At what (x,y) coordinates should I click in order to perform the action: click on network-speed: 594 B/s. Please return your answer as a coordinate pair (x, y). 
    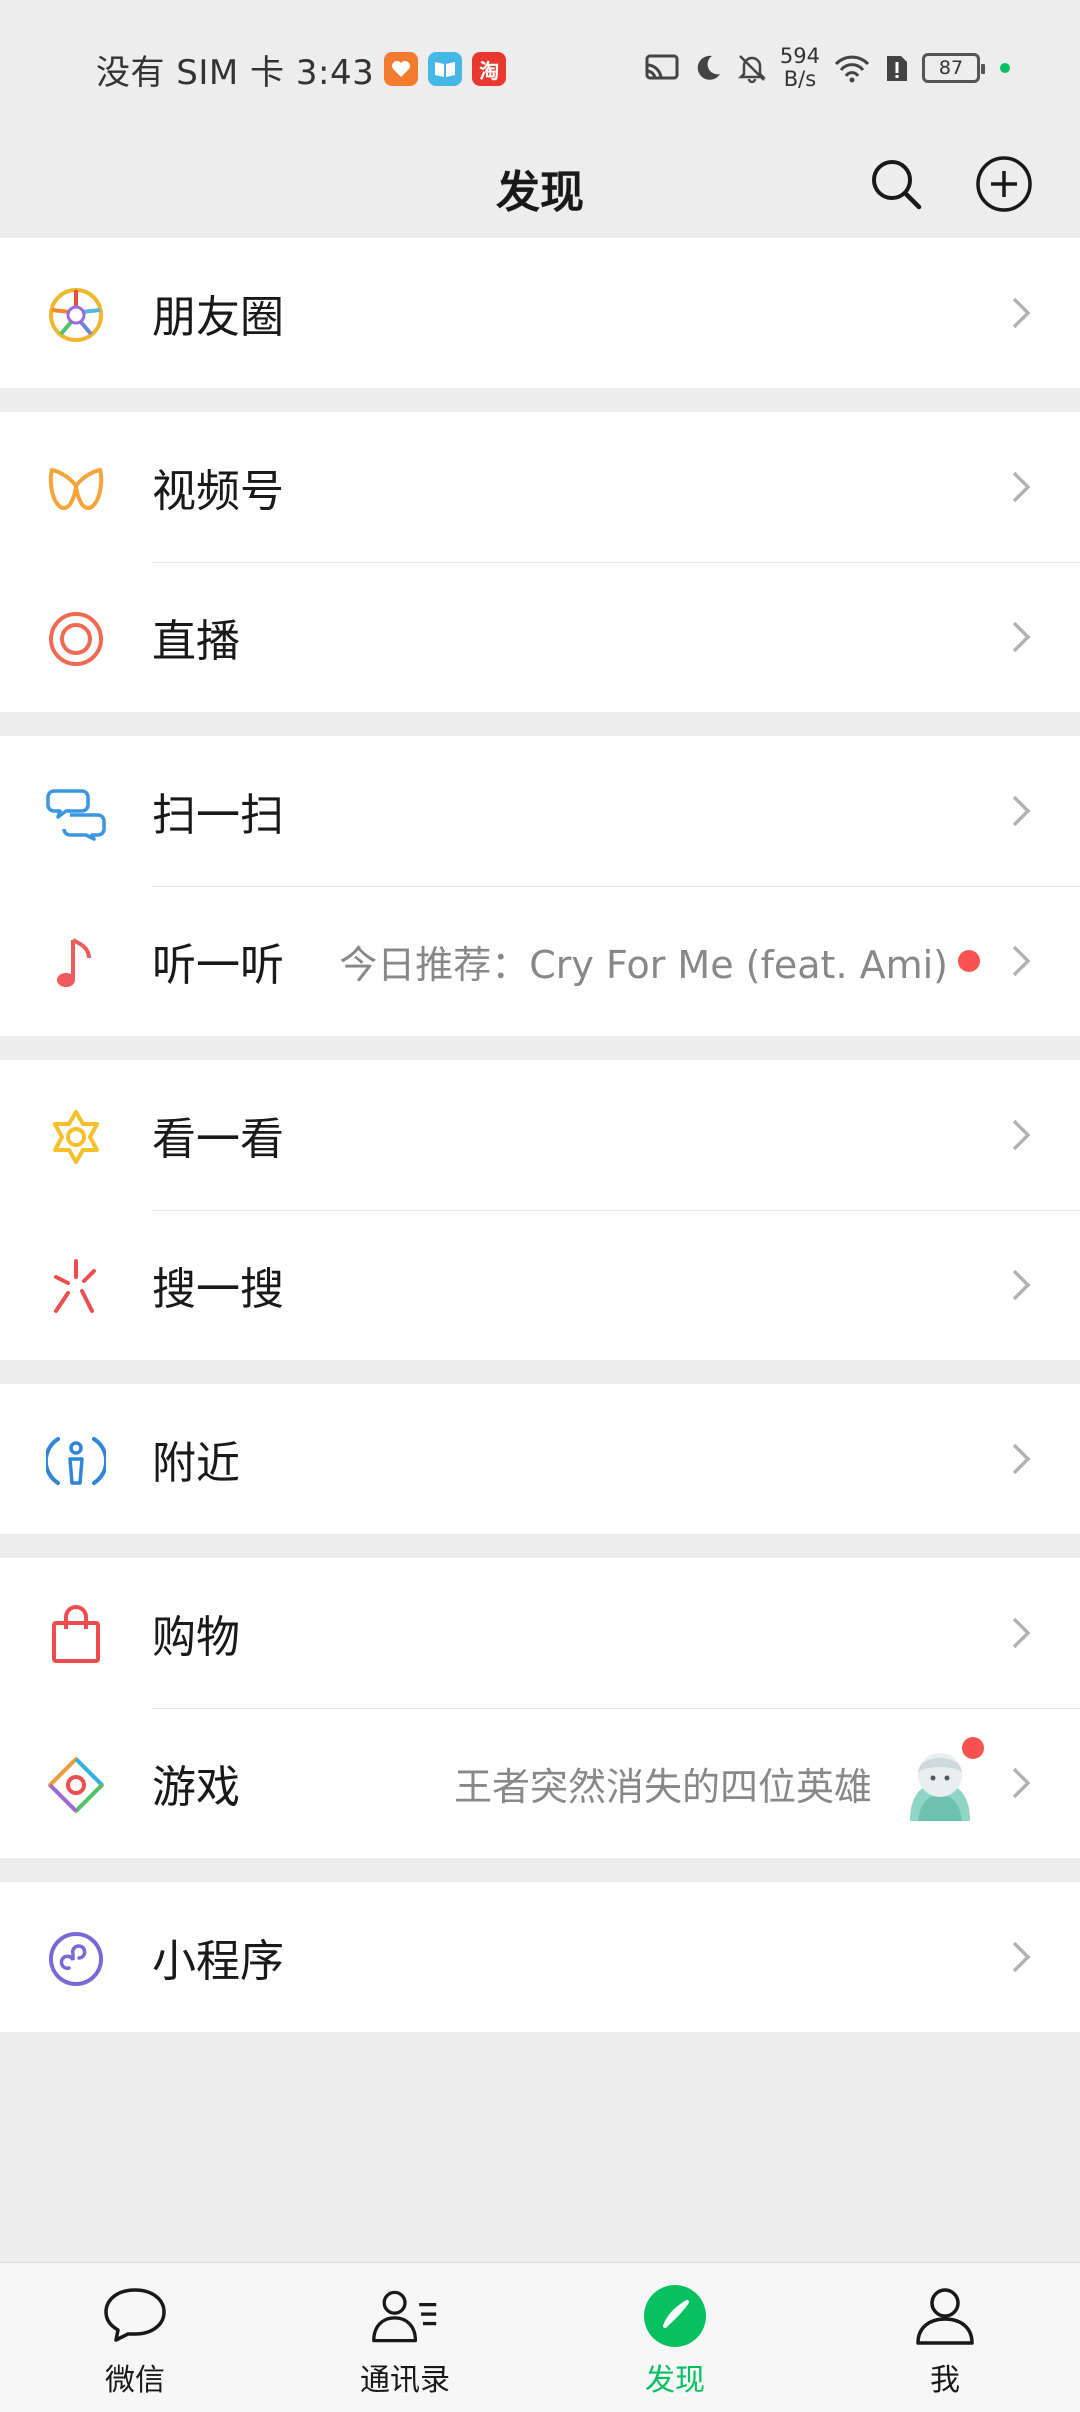
    Looking at the image, I should click on (800, 68).